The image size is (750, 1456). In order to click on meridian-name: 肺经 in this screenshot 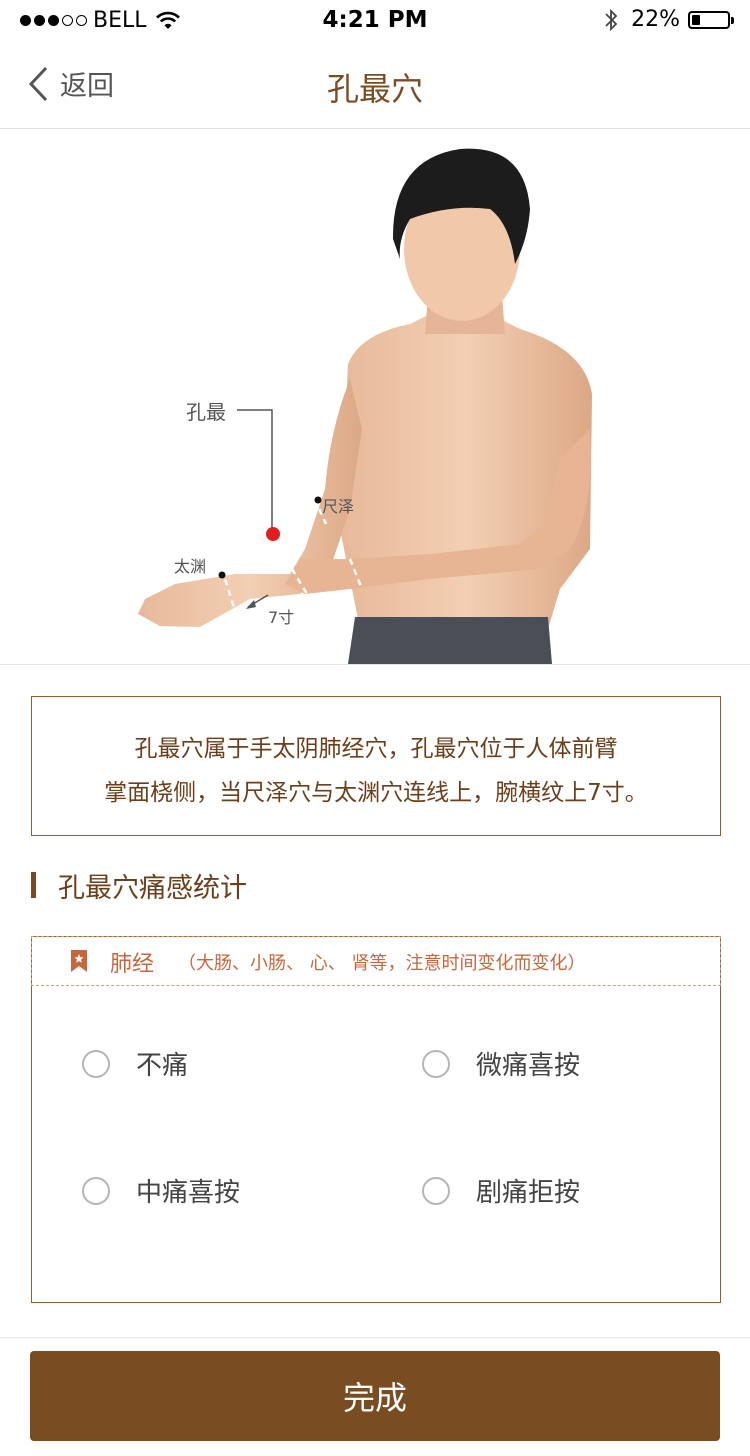, I will do `click(132, 964)`.